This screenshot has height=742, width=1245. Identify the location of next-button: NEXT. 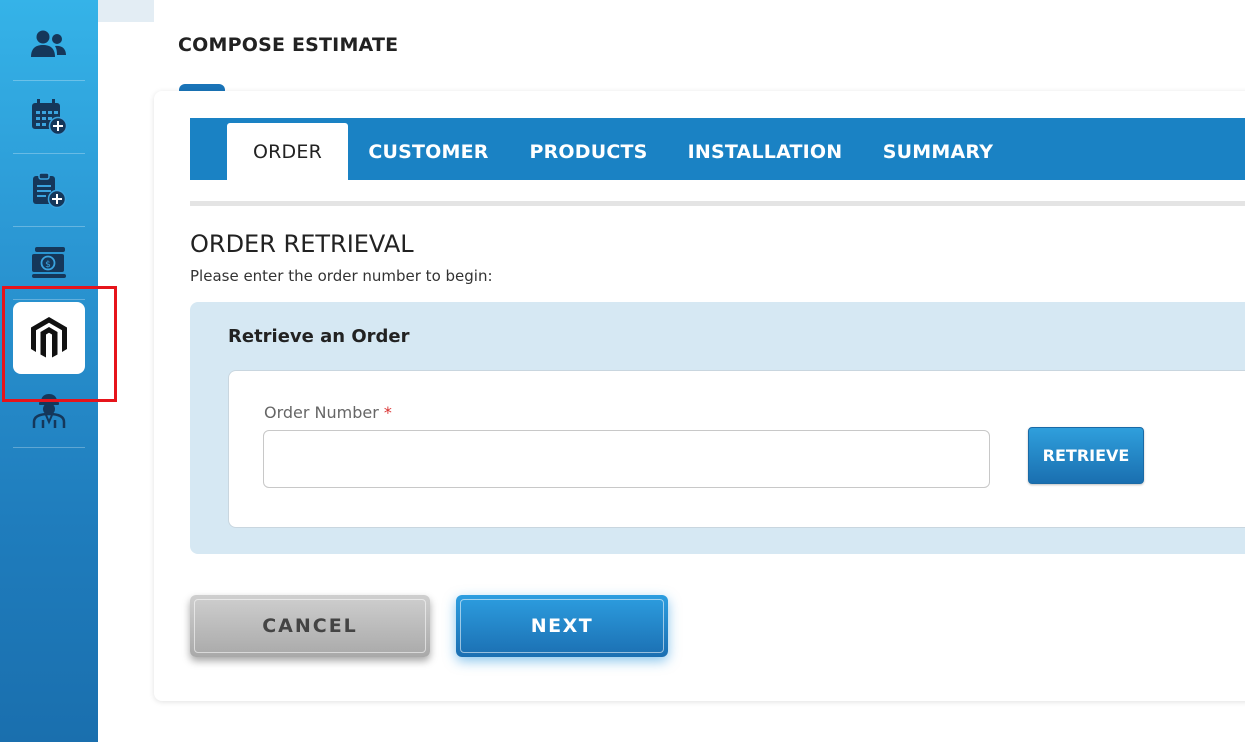
(562, 626).